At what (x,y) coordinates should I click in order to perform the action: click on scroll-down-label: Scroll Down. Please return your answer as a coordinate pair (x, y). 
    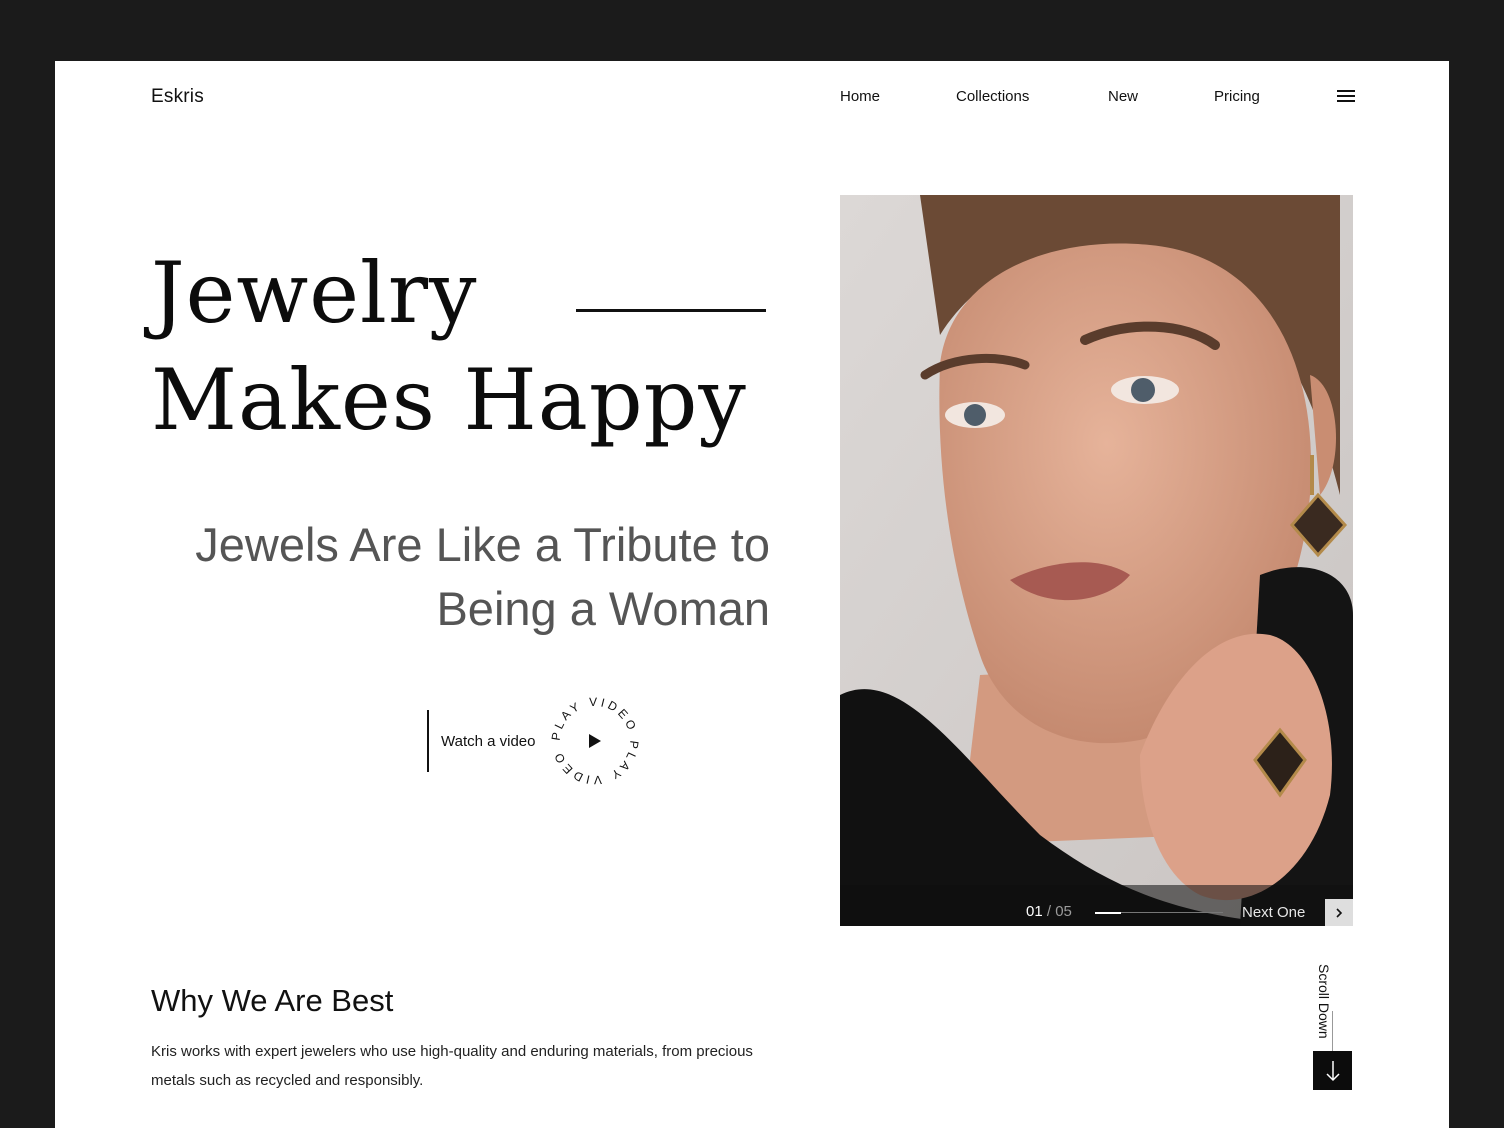
    Looking at the image, I should click on (1324, 1001).